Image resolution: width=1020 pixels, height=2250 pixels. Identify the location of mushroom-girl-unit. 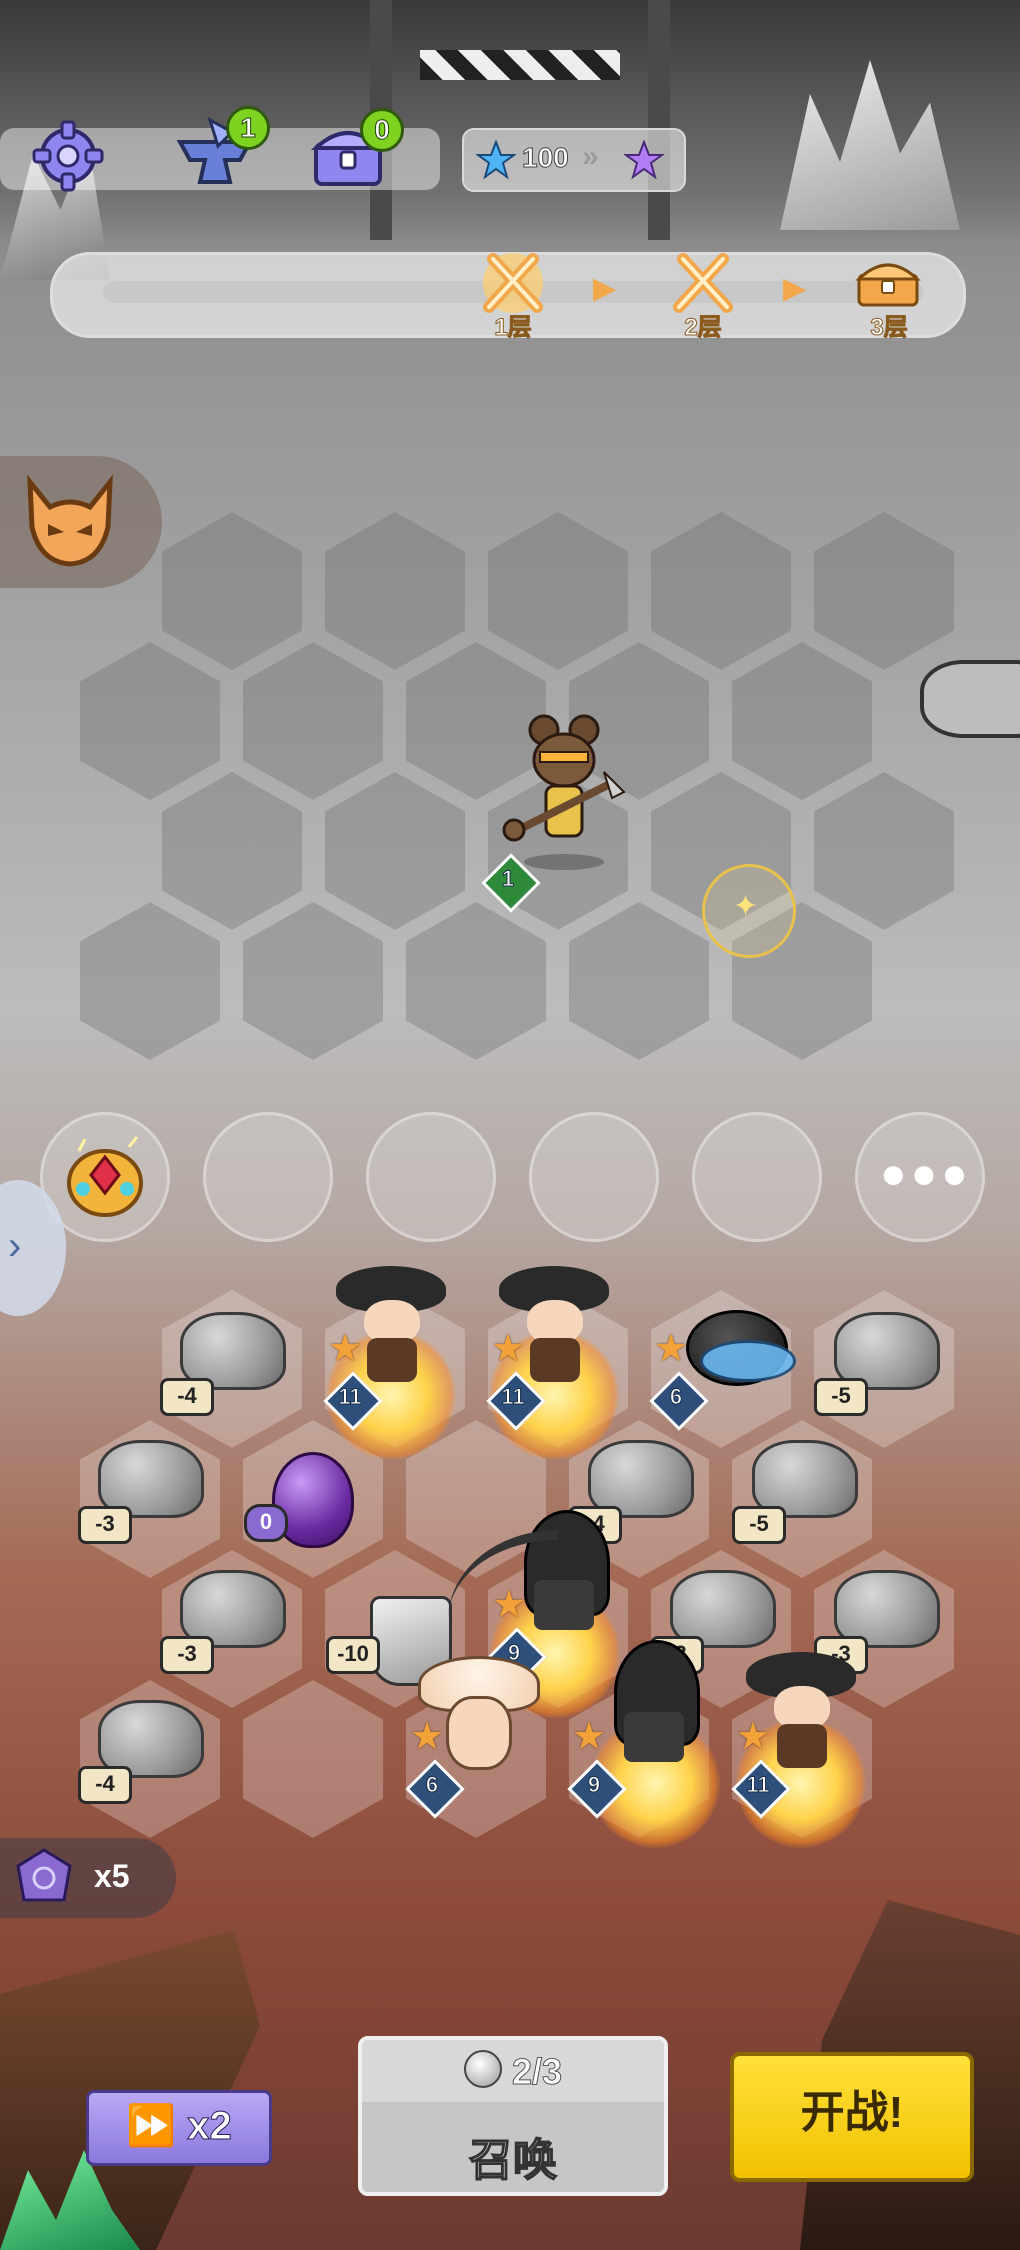
(479, 1733).